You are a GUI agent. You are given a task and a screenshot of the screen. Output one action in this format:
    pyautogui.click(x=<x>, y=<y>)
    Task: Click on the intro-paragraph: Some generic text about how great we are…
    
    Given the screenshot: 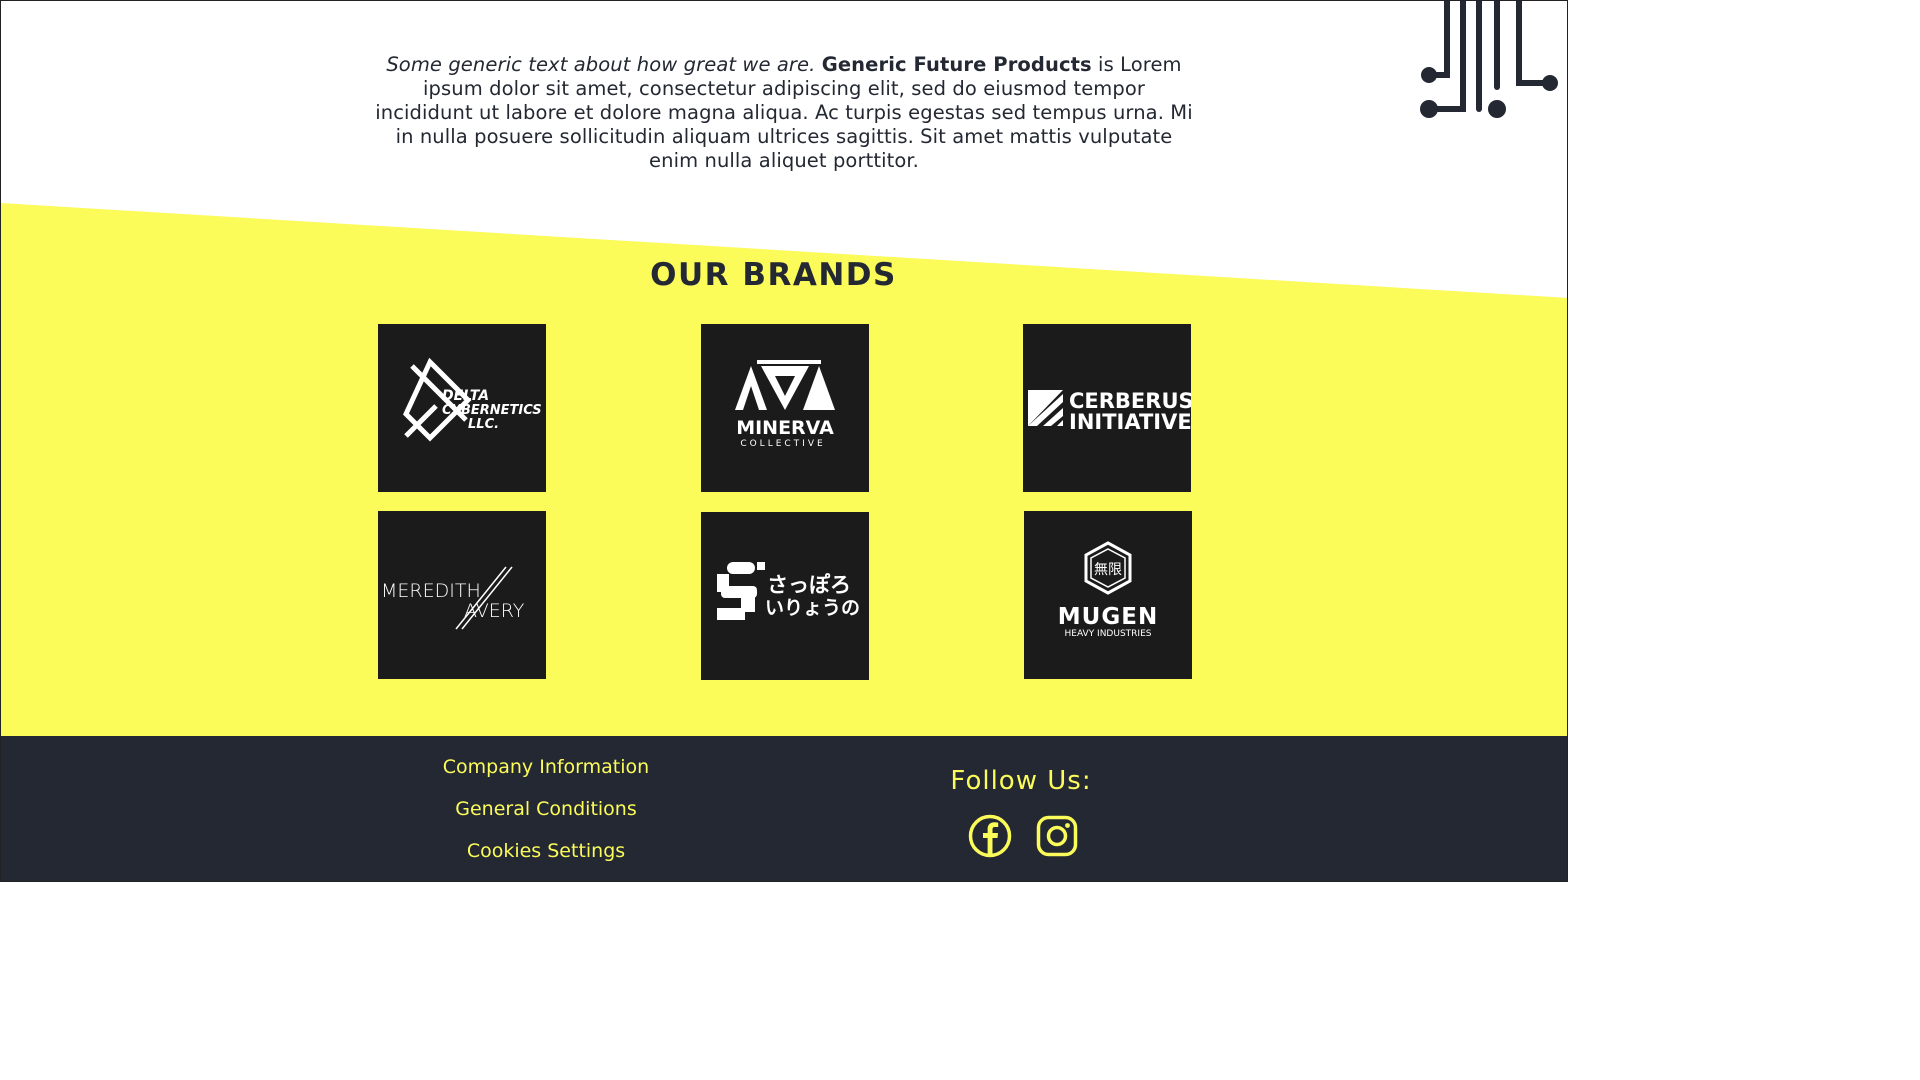 What is the action you would take?
    pyautogui.click(x=784, y=113)
    